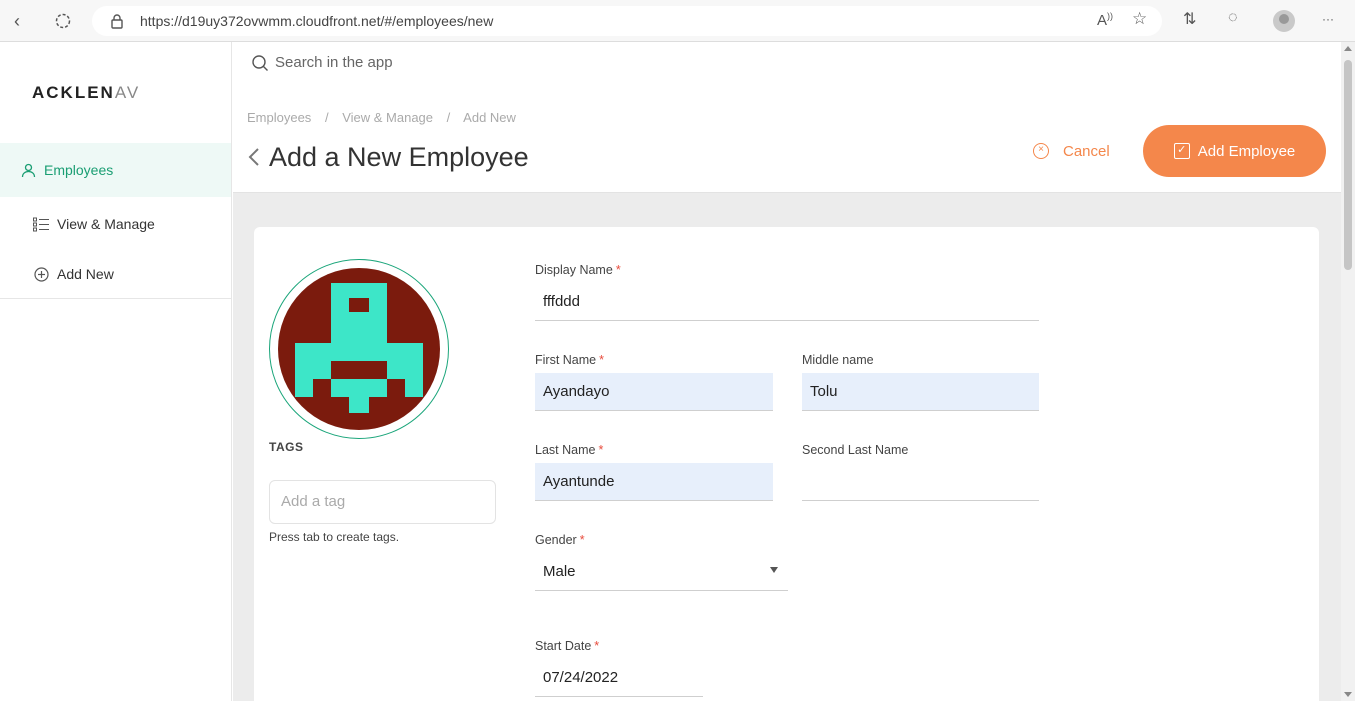 This screenshot has height=707, width=1355. I want to click on scrollbar-thumb, so click(1348, 165).